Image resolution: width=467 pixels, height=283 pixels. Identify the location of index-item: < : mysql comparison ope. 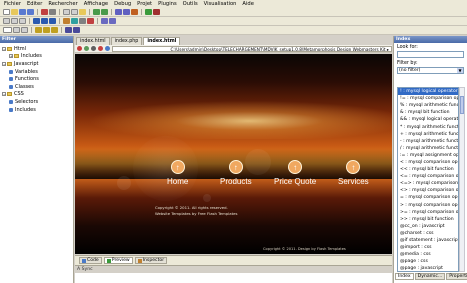
(428, 162).